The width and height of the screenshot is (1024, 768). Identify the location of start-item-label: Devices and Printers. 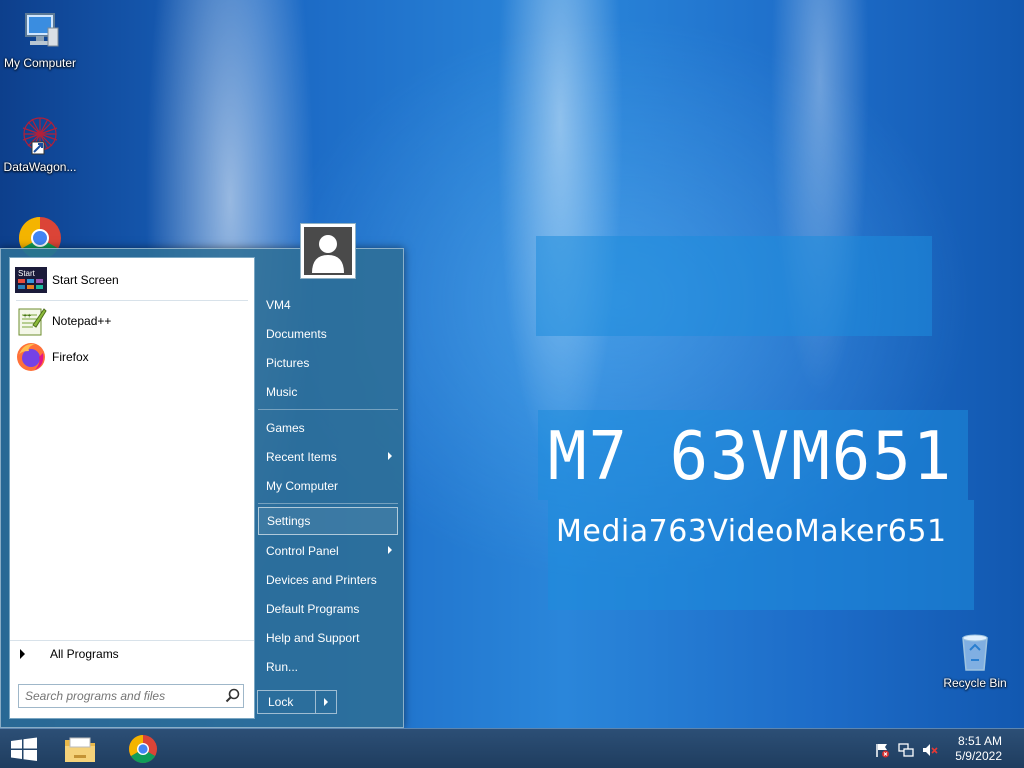
(321, 579).